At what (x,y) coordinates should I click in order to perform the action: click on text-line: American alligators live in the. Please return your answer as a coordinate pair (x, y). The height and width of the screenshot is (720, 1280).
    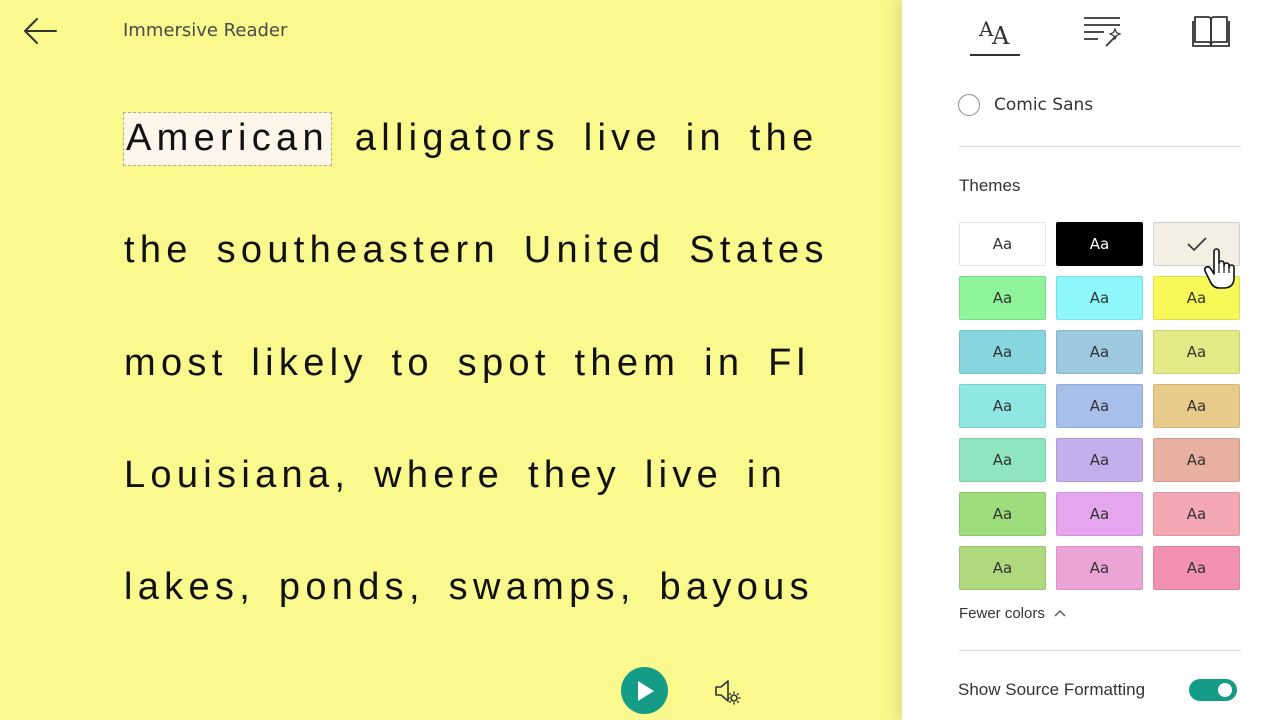
    Looking at the image, I should click on (471, 139).